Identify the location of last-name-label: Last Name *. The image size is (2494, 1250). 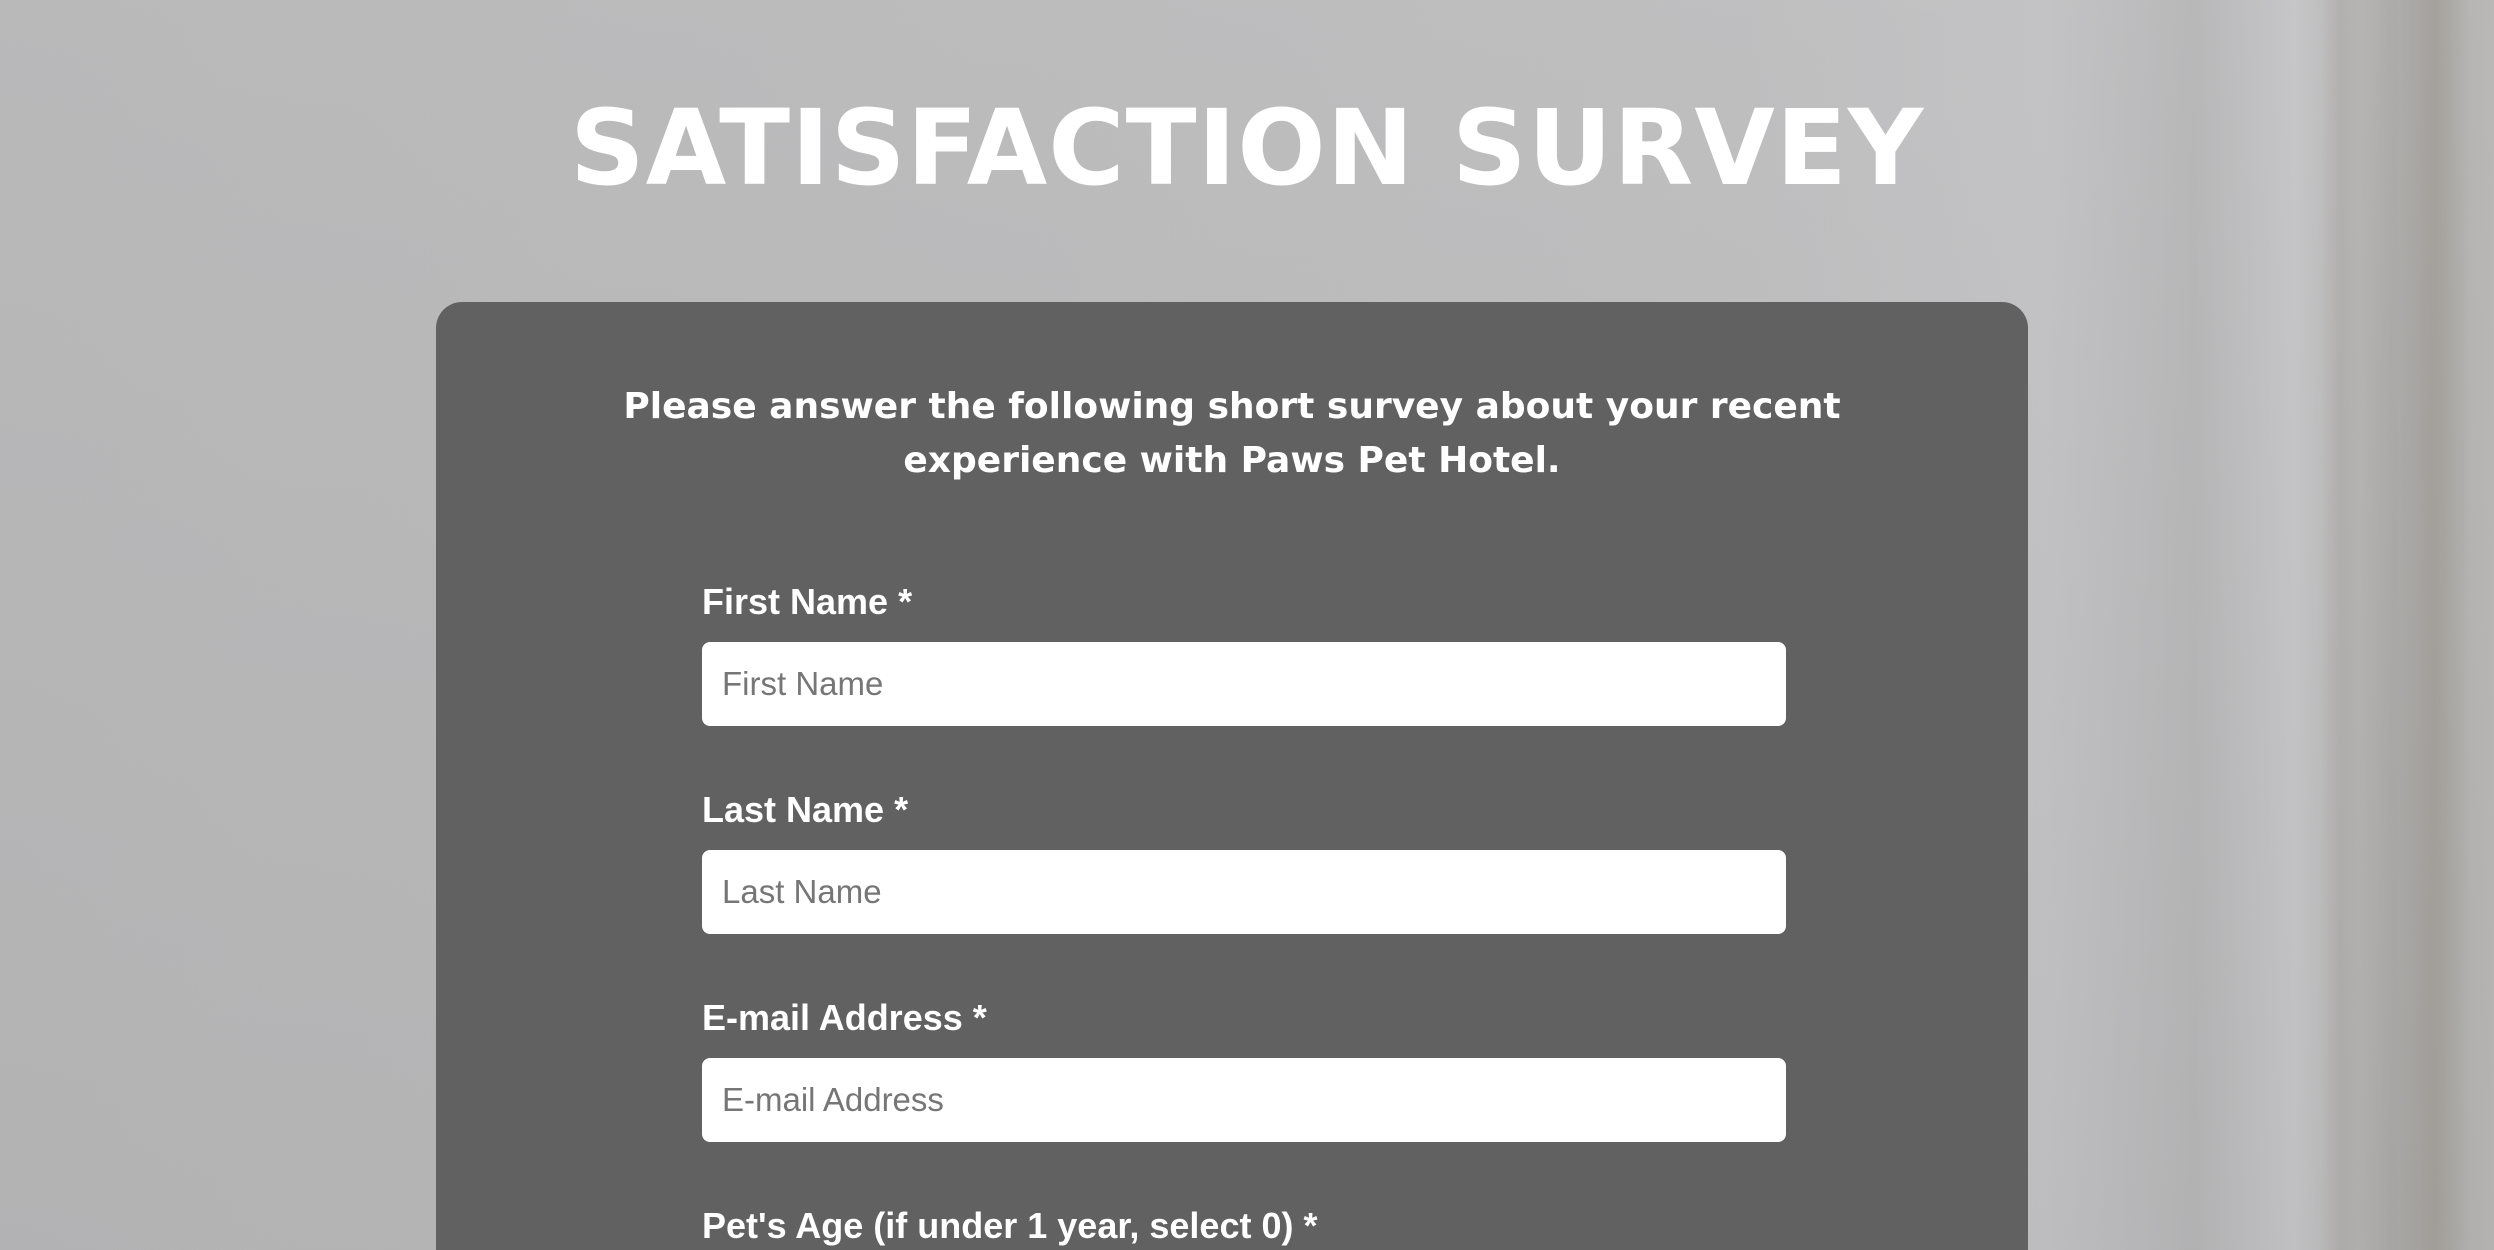
(805, 809).